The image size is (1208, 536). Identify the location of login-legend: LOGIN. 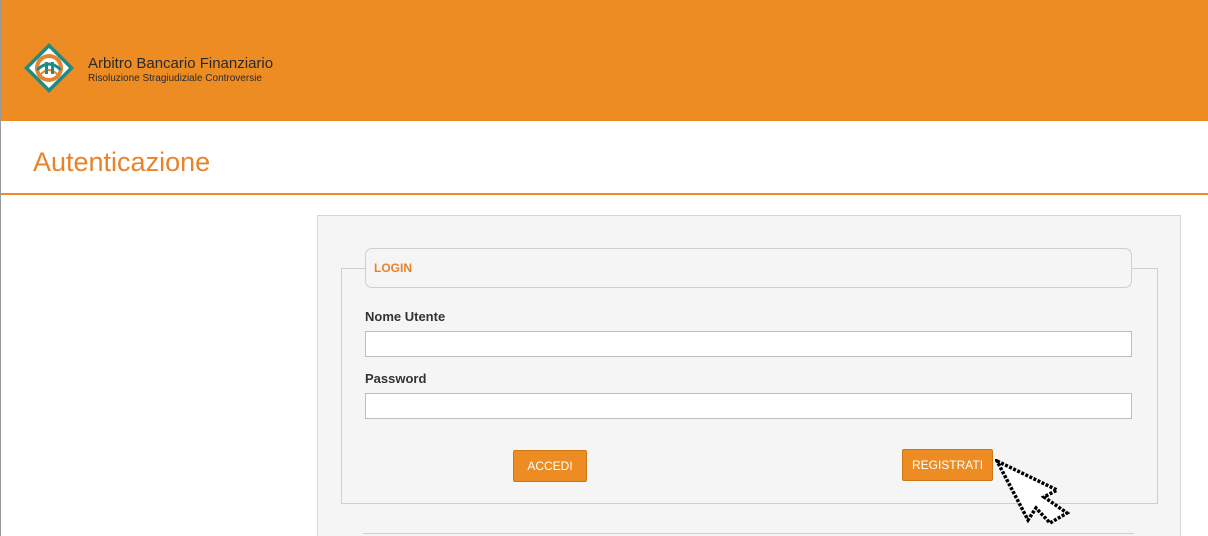
(748, 268).